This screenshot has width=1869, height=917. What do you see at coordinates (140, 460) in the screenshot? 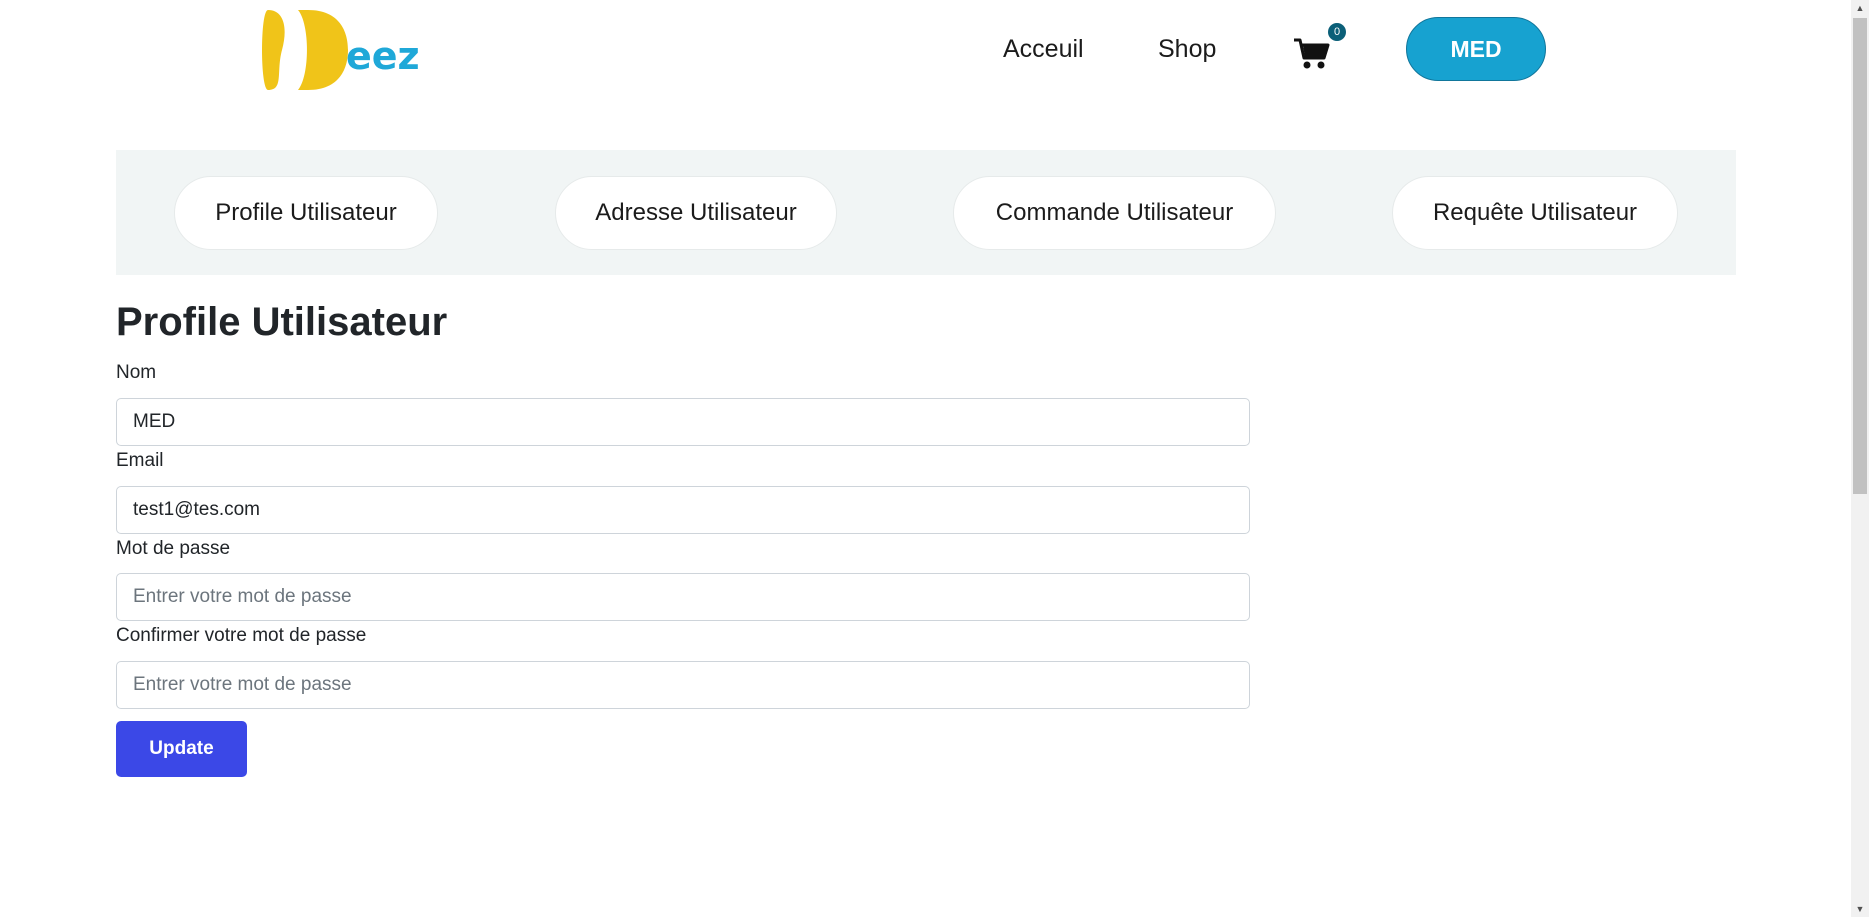
I see `email-label: Email` at bounding box center [140, 460].